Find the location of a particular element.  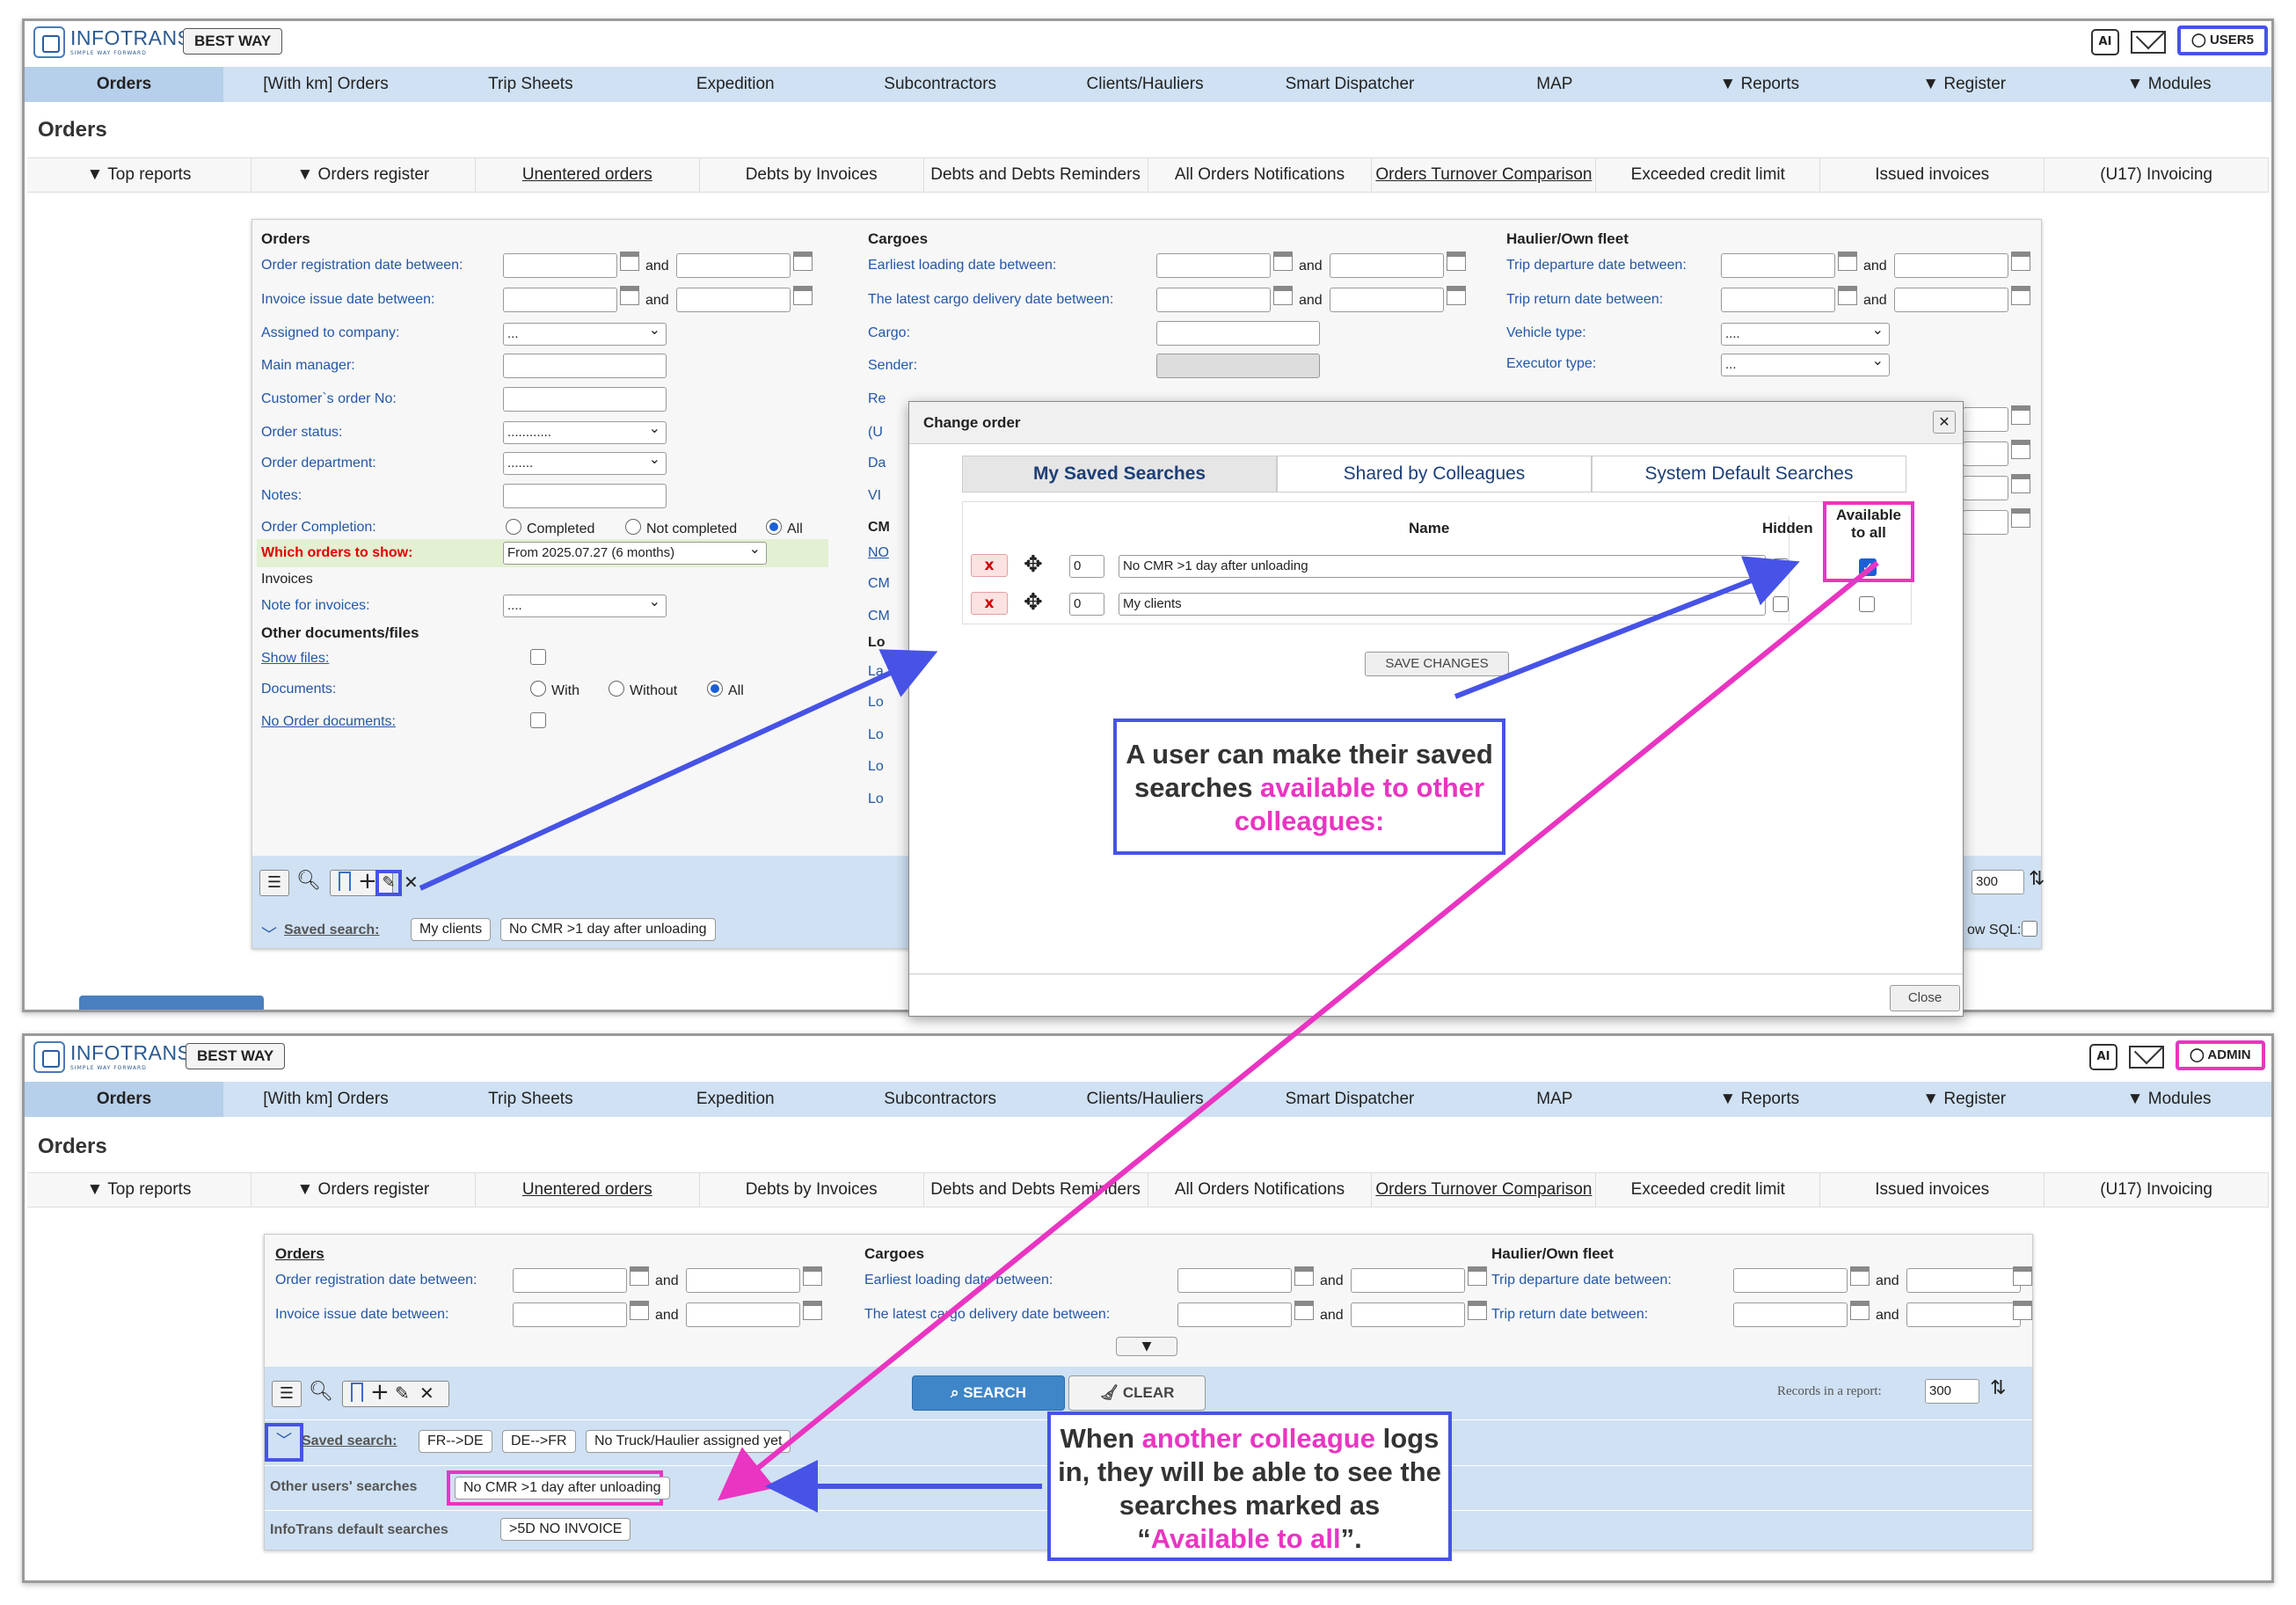

subnav-unentered-orders: Unentered orders is located at coordinates (588, 175).